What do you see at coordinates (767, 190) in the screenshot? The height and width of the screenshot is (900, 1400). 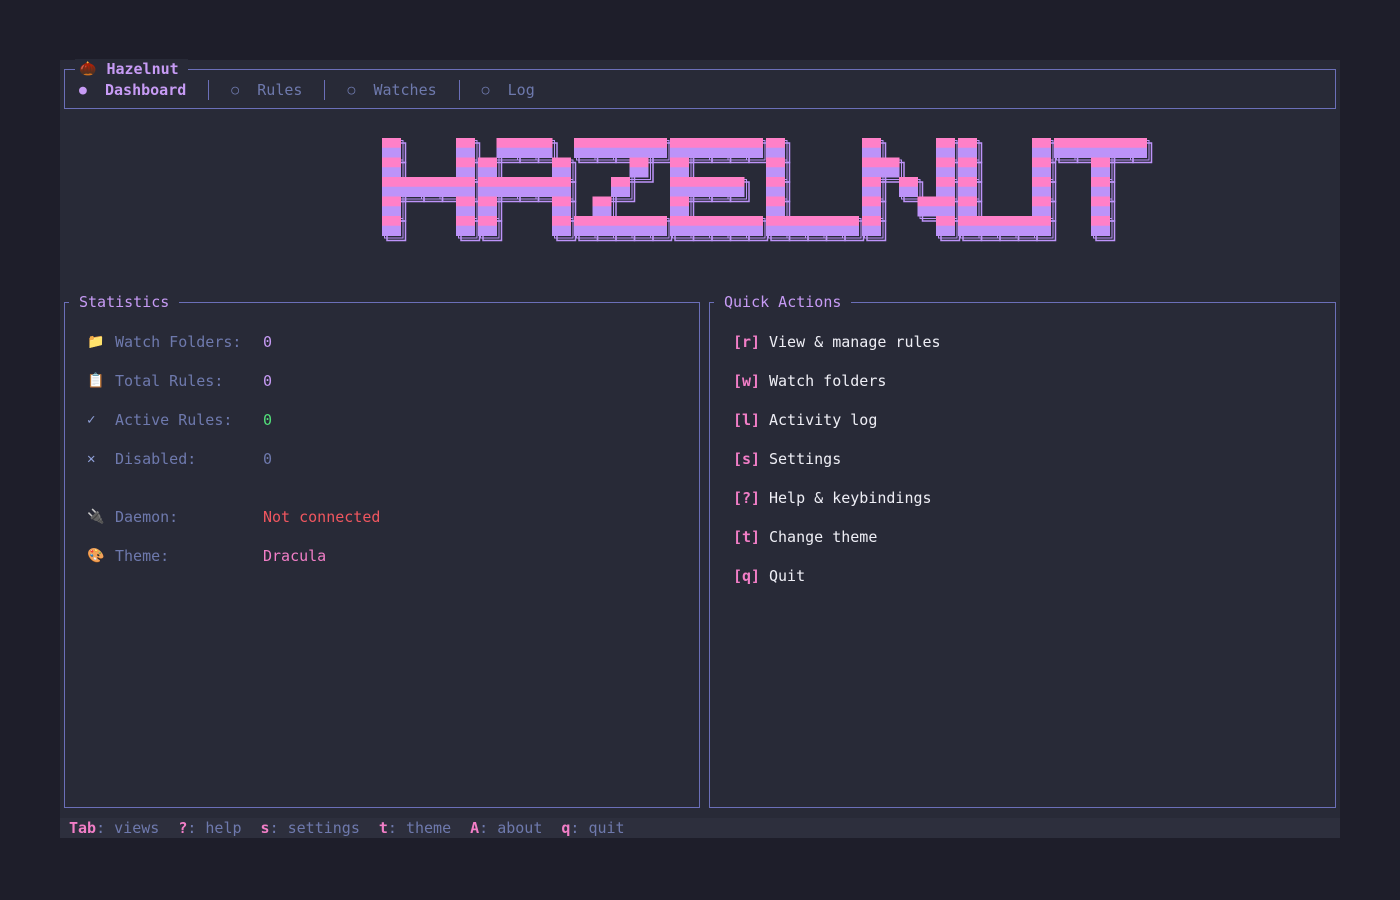 I see `hazelnut-logo` at bounding box center [767, 190].